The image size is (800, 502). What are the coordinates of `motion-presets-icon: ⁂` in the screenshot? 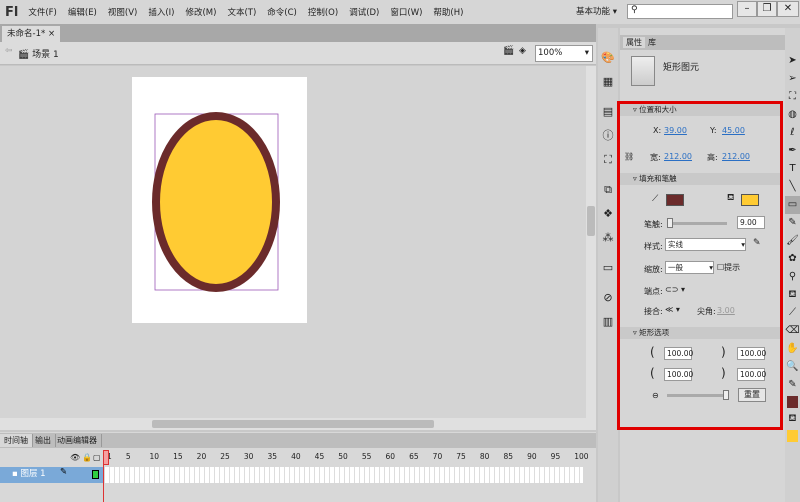 It's located at (608, 238).